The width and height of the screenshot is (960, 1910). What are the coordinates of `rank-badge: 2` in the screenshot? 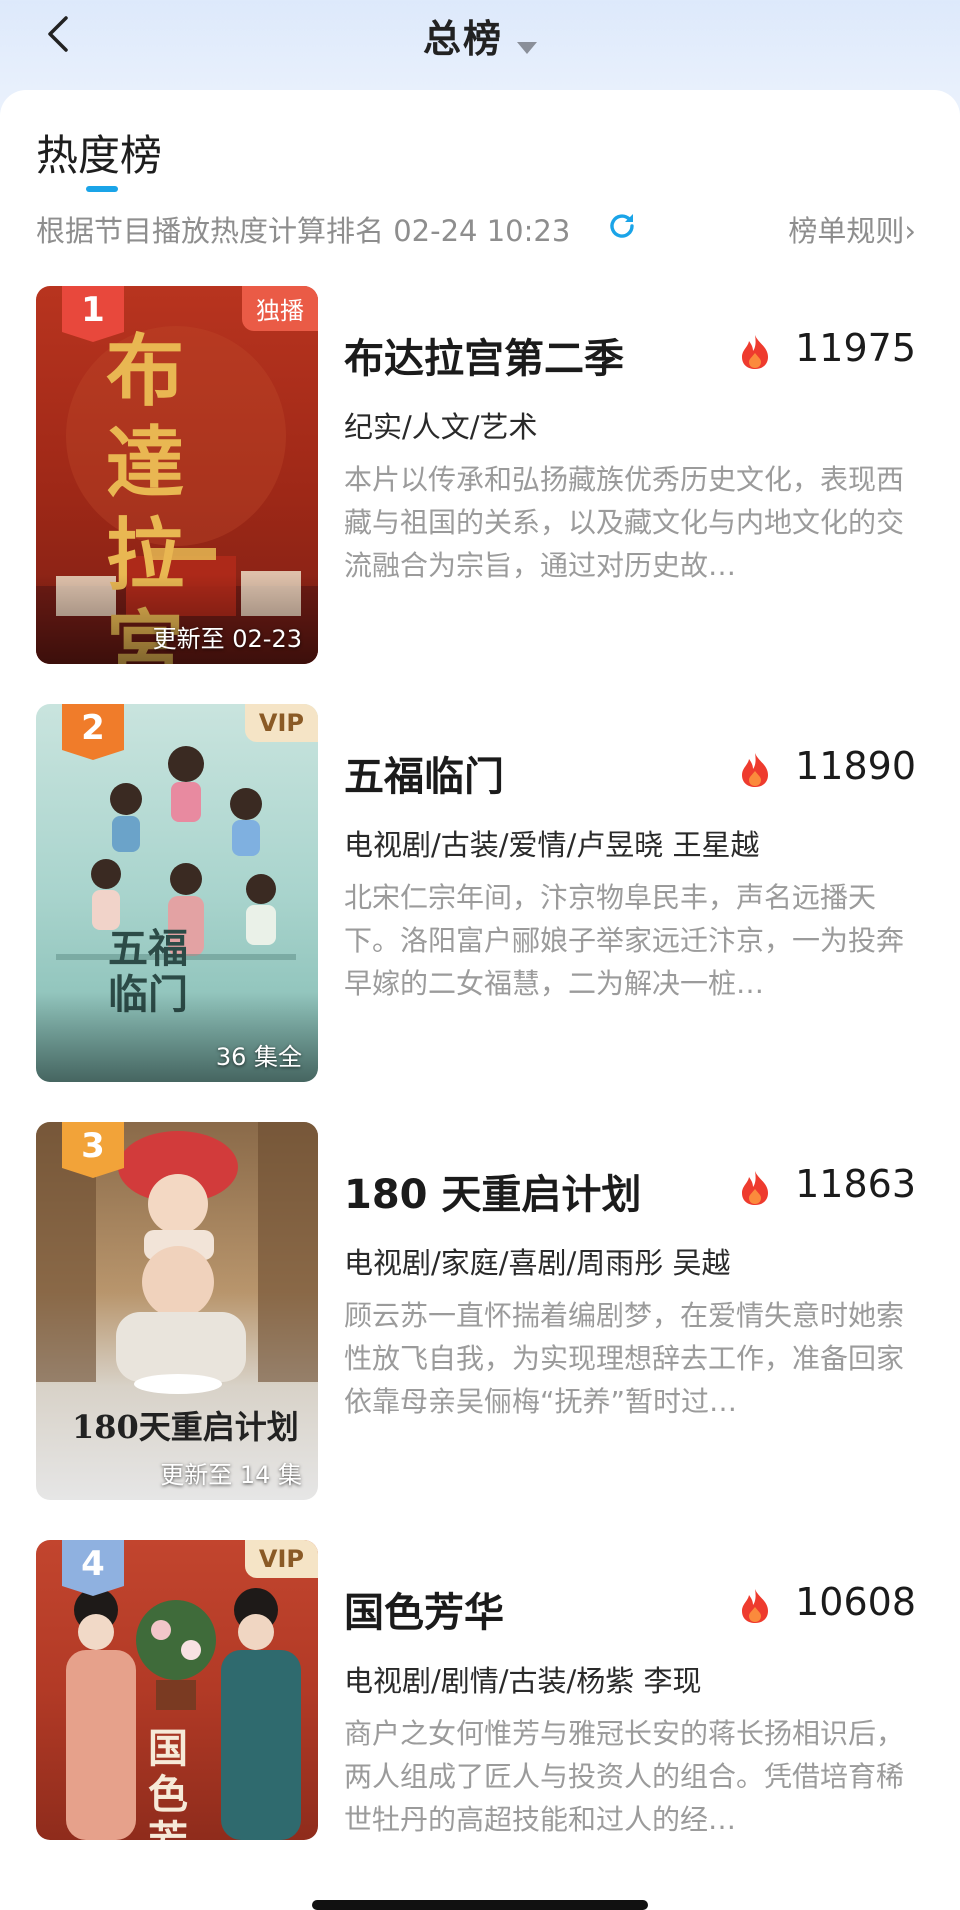 It's located at (93, 732).